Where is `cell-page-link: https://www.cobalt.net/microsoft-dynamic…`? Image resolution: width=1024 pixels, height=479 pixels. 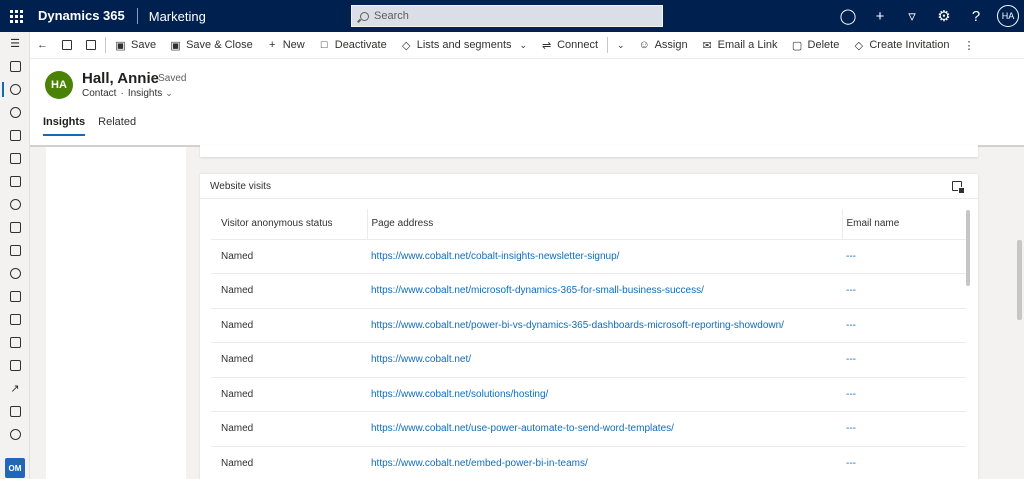 cell-page-link: https://www.cobalt.net/microsoft-dynamic… is located at coordinates (604, 291).